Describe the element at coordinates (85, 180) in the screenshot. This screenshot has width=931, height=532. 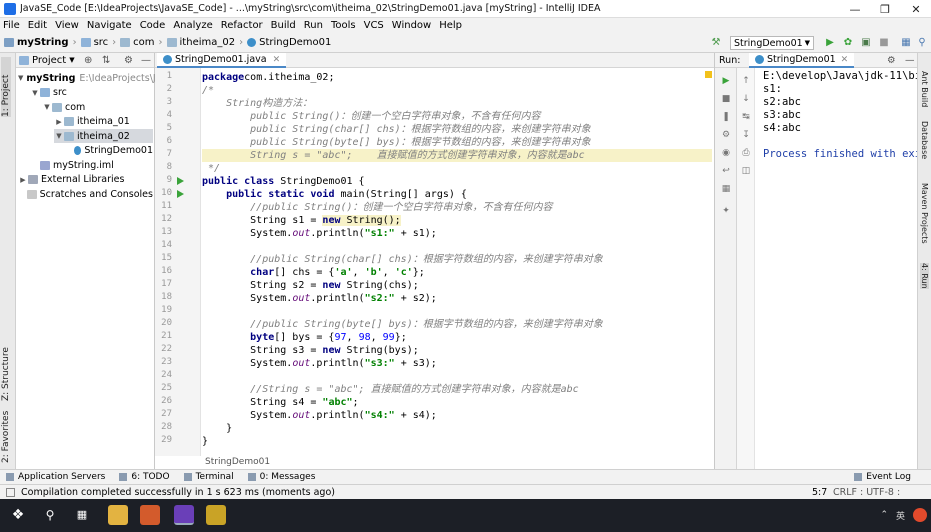
I see `tree-item: ▶ External Libraries` at that location.